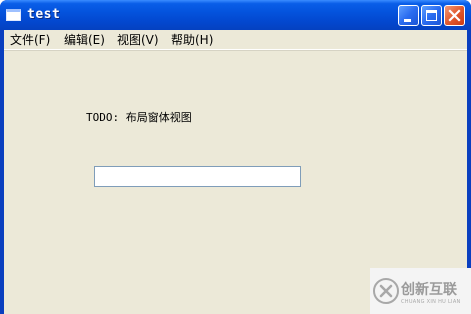  I want to click on watermark-text: 创新互联, so click(429, 290).